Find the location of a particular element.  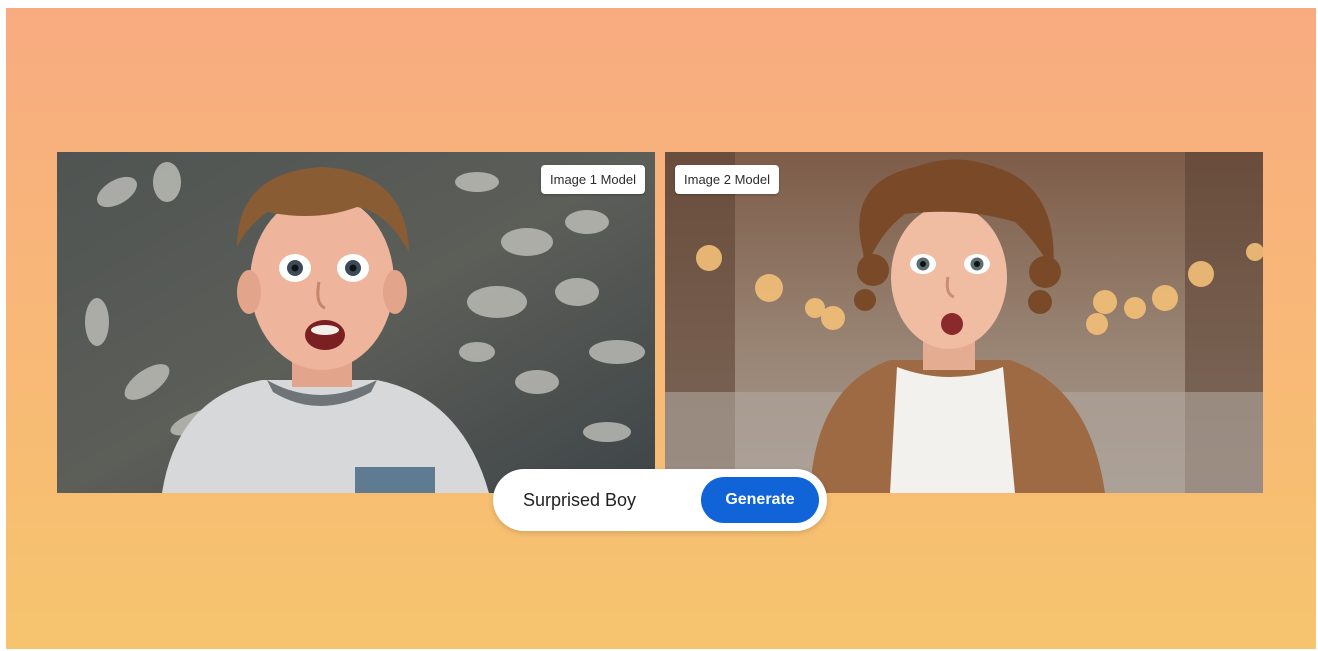

prompt-input: Surprised Boy is located at coordinates (579, 500).